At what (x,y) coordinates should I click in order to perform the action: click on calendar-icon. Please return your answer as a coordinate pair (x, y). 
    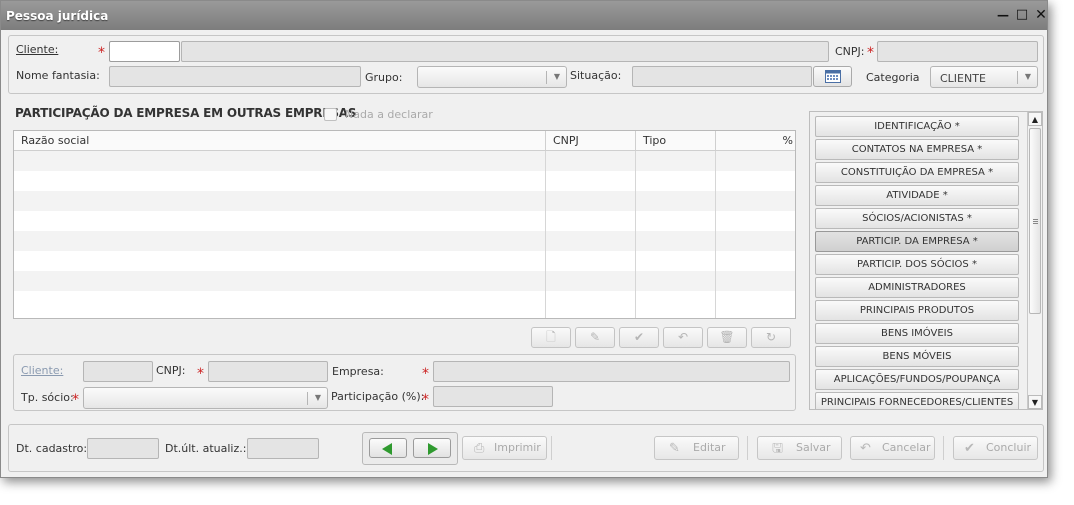
    Looking at the image, I should click on (833, 76).